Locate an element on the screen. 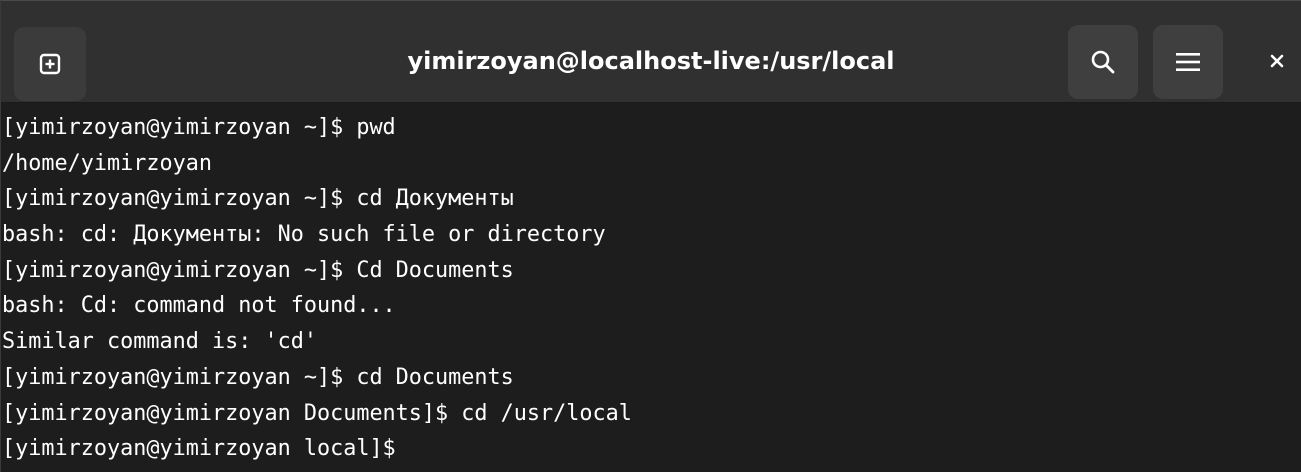  main-menu-button is located at coordinates (1188, 62).